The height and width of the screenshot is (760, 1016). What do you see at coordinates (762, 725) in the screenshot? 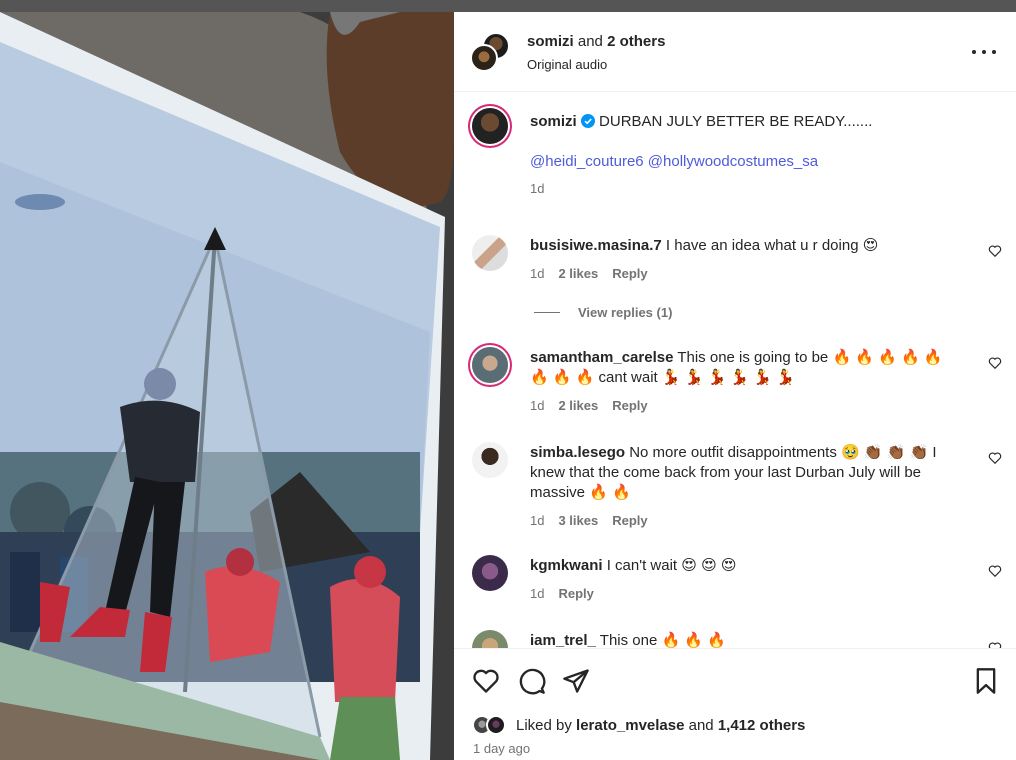
I see `likes-count: 1,412 others` at bounding box center [762, 725].